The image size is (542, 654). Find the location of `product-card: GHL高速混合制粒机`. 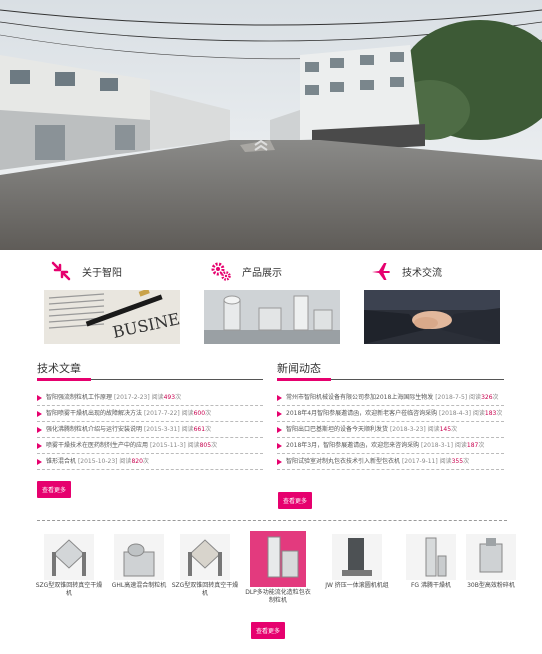

product-card: GHL高速混合制粒机 is located at coordinates (139, 562).